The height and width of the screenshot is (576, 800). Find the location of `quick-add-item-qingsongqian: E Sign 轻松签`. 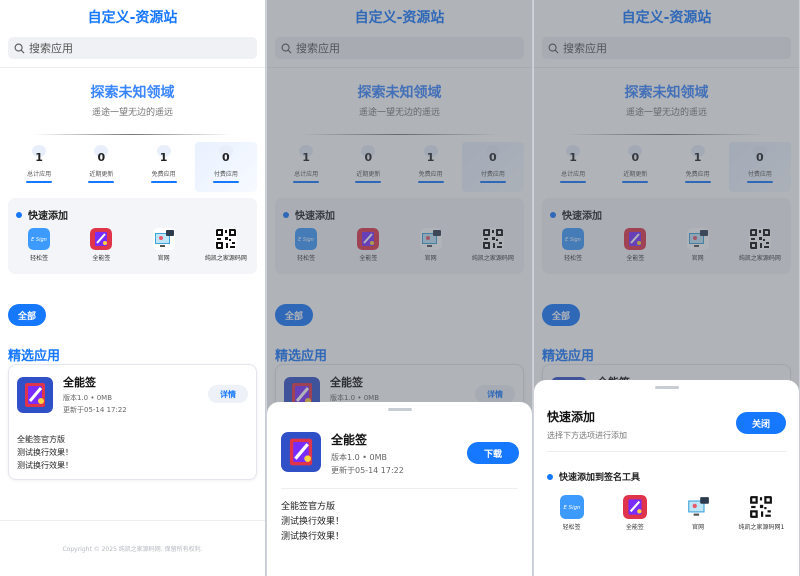

quick-add-item-qingsongqian: E Sign 轻松签 is located at coordinates (39, 245).